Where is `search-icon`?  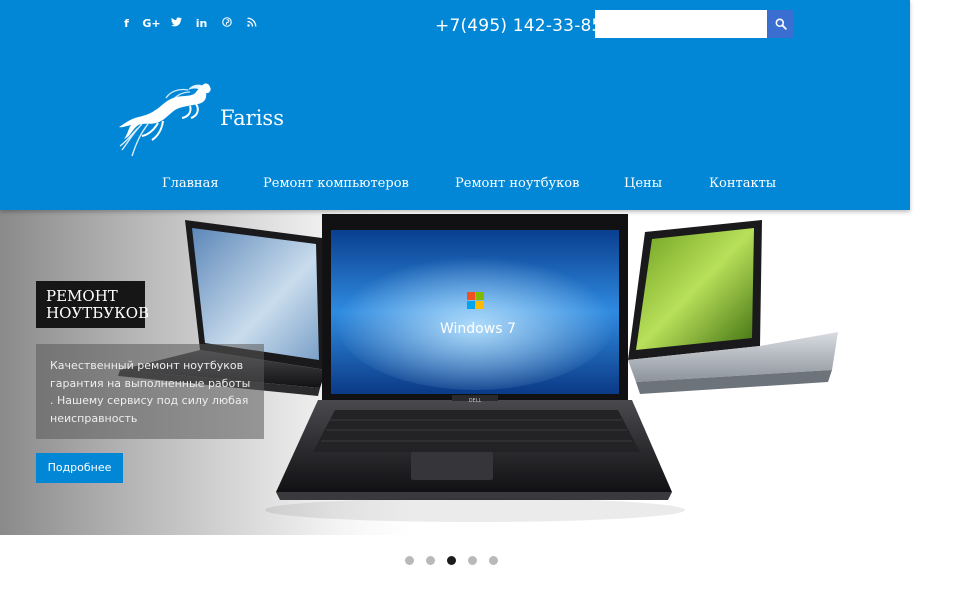
search-icon is located at coordinates (781, 24).